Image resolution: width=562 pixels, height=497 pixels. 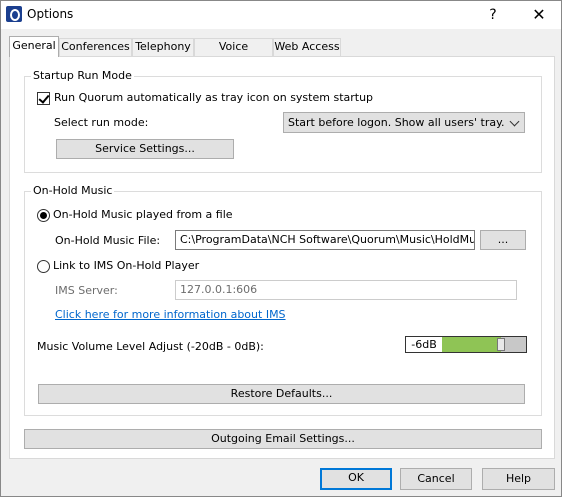 What do you see at coordinates (108, 240) in the screenshot?
I see `hold-music-file-label: On-Hold Music File:` at bounding box center [108, 240].